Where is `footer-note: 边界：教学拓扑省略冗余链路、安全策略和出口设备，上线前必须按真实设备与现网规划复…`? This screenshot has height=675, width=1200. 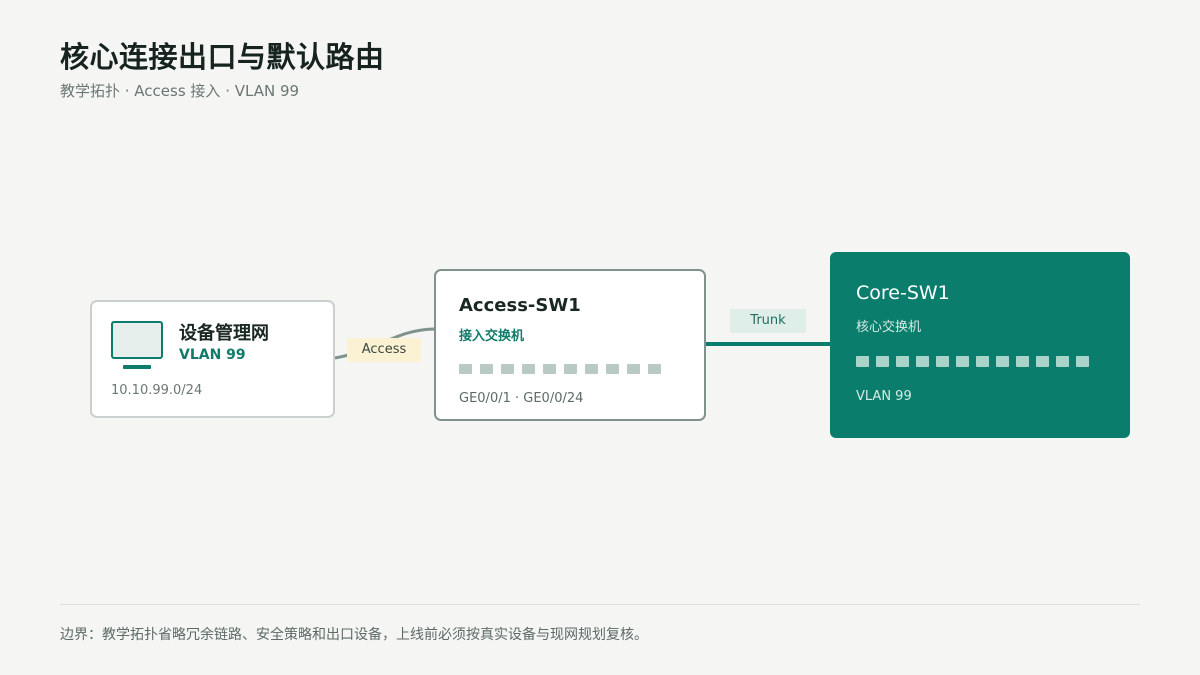 footer-note: 边界：教学拓扑省略冗余链路、安全策略和出口设备，上线前必须按真实设备与现网规划复… is located at coordinates (354, 635).